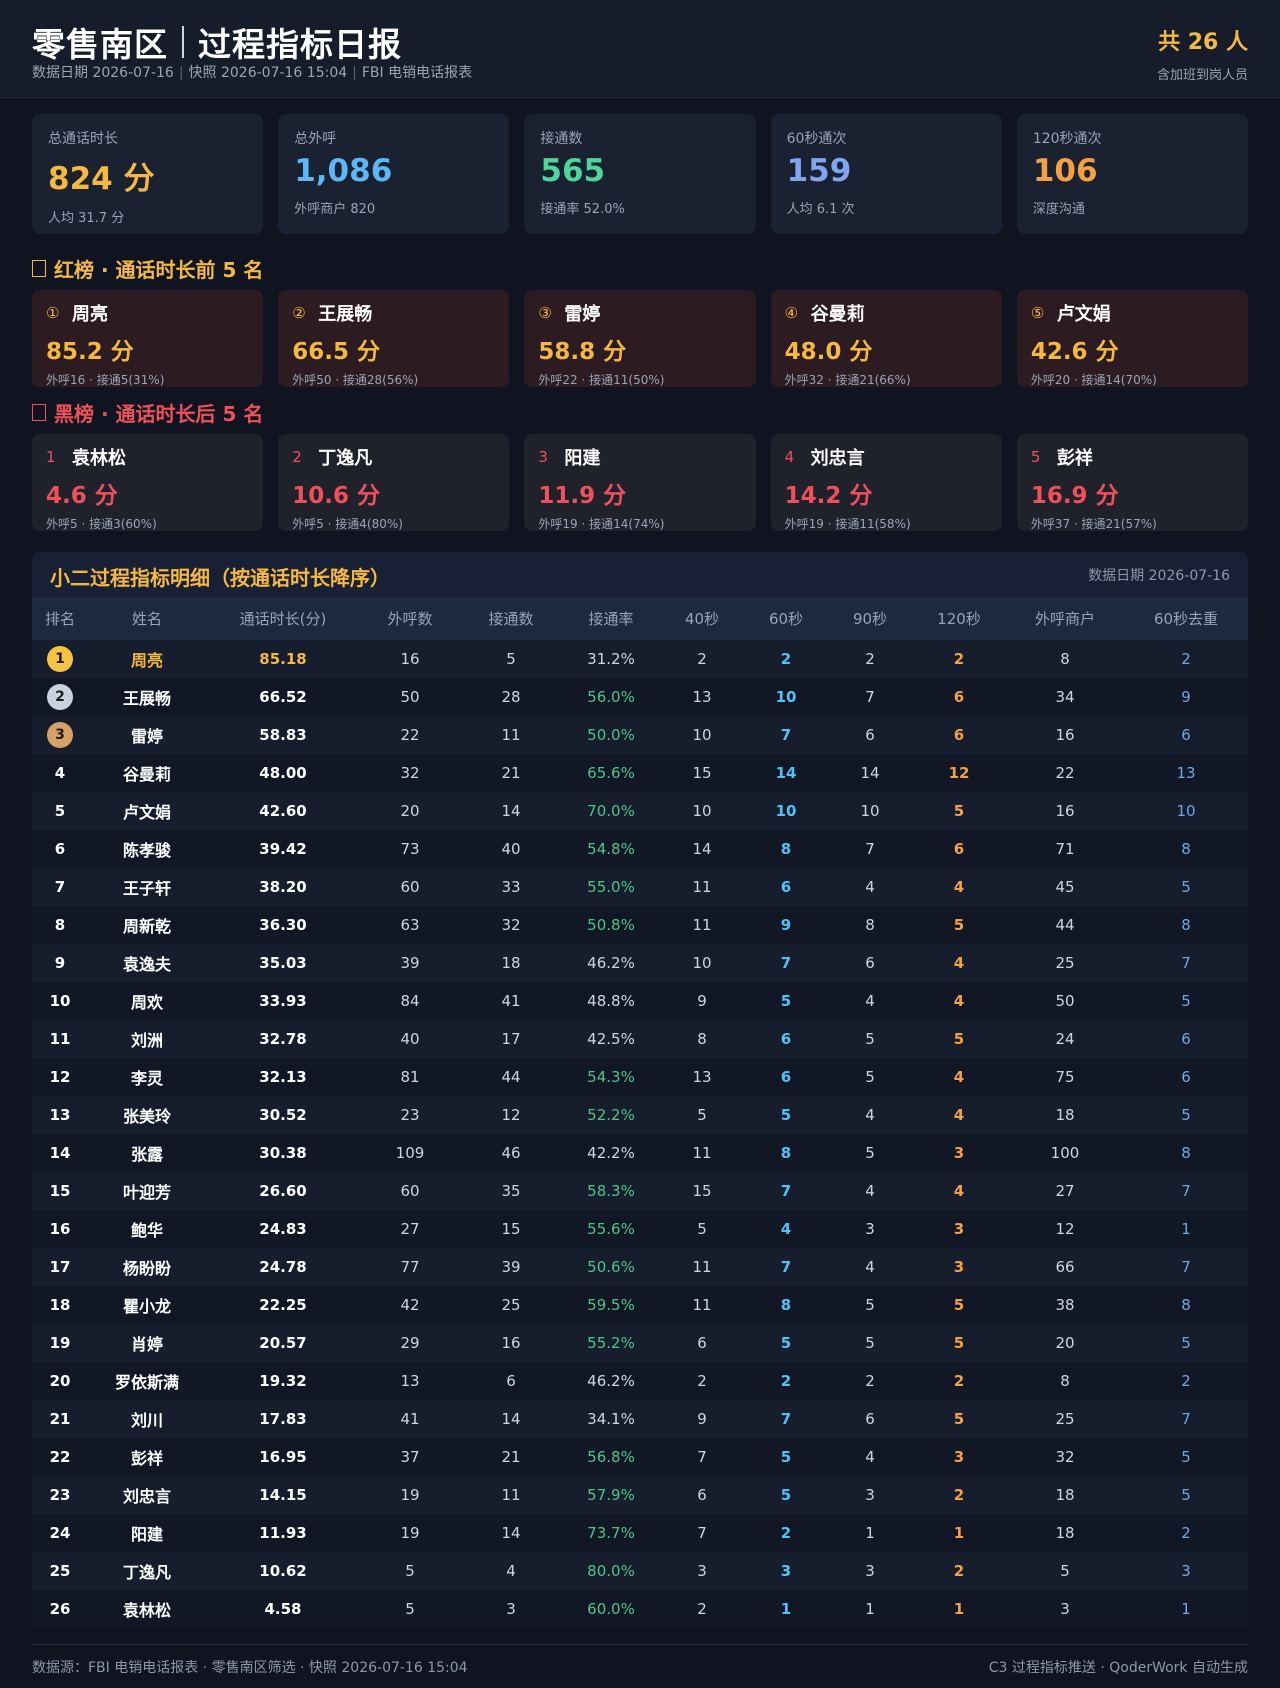 The height and width of the screenshot is (1688, 1280). What do you see at coordinates (410, 1115) in the screenshot?
I see `outbound-cell: 23` at bounding box center [410, 1115].